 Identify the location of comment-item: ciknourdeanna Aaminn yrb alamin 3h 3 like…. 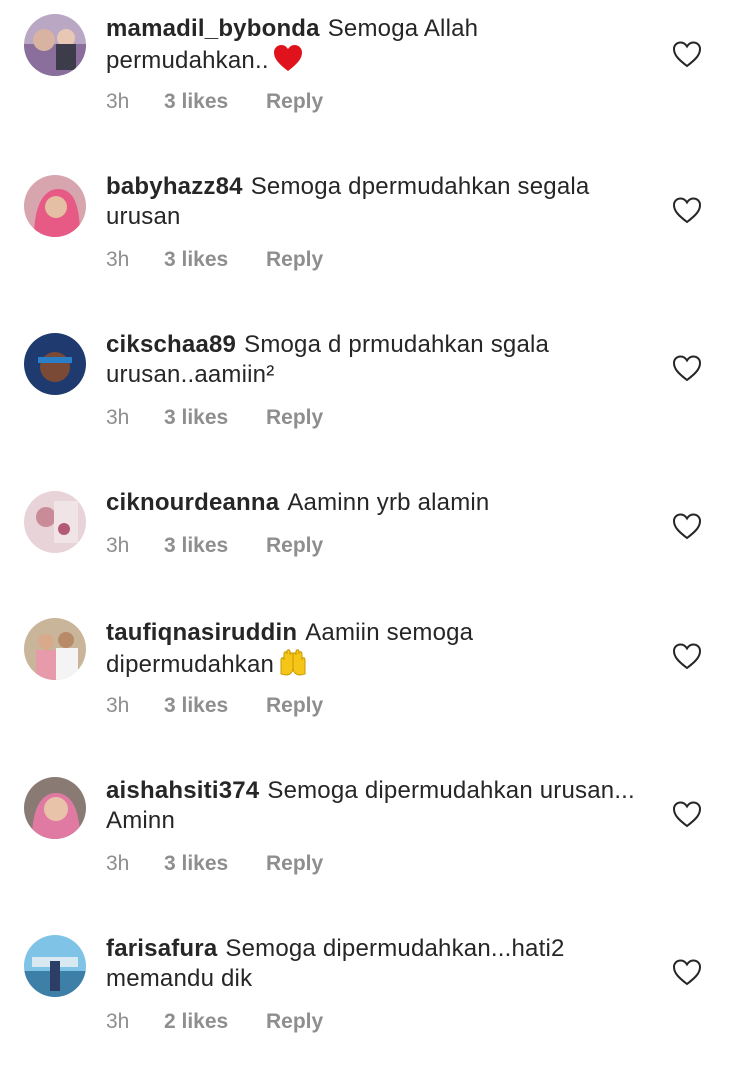
(371, 528).